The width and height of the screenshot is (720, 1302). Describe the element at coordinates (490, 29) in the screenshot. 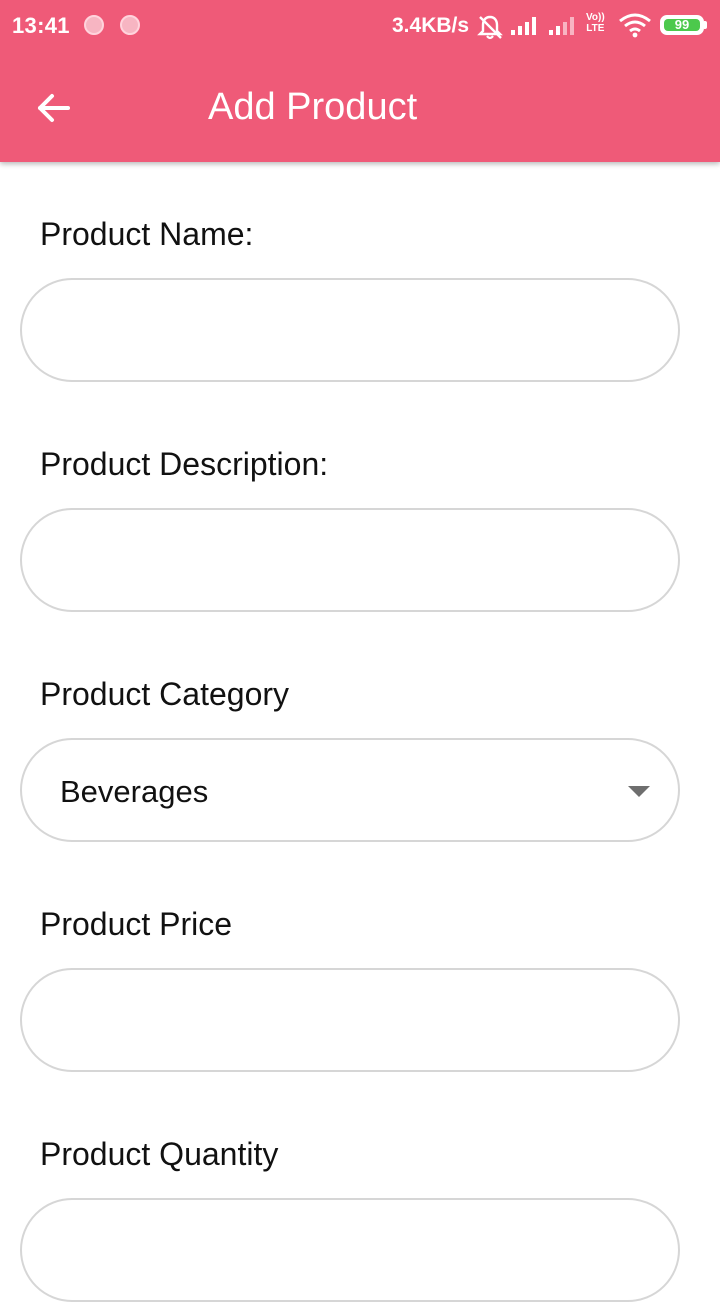

I see `alarm-off-icon` at that location.